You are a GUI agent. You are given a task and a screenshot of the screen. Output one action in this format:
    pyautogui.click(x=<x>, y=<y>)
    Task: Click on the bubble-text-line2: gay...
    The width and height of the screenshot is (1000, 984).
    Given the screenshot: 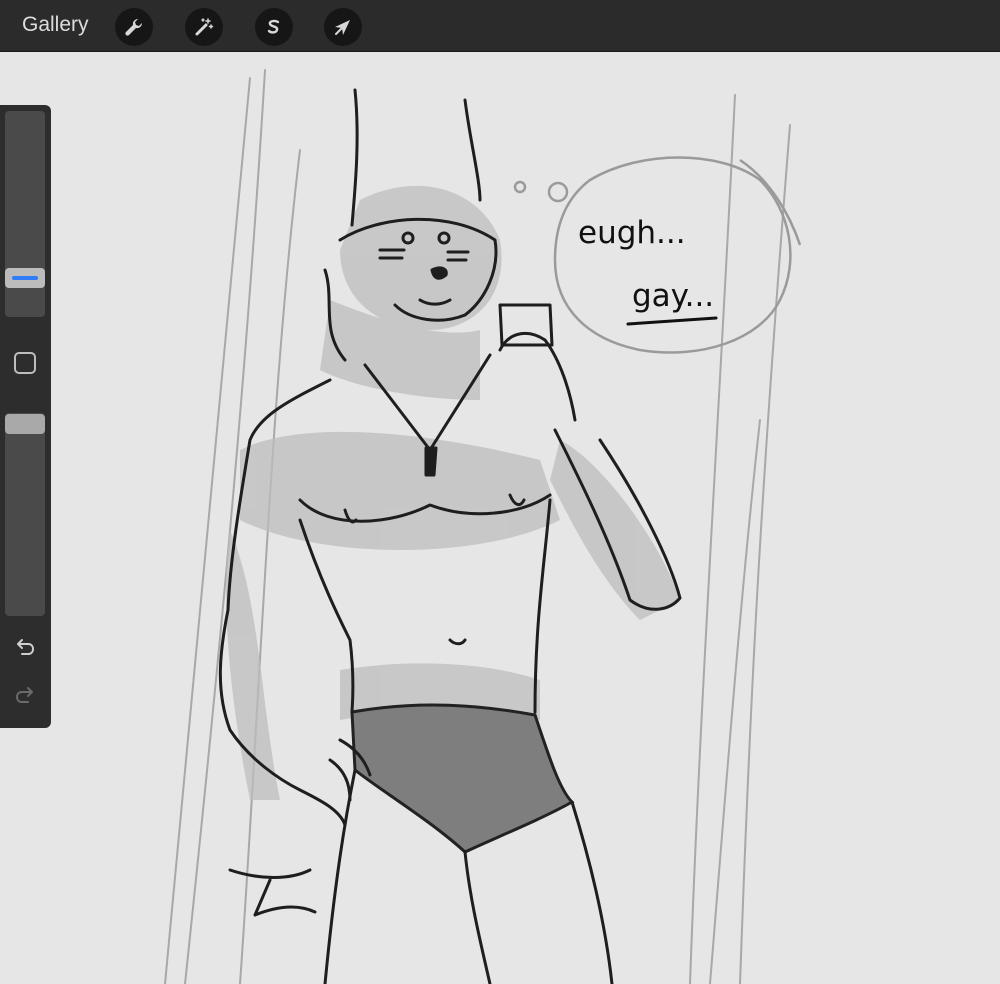 What is the action you would take?
    pyautogui.click(x=673, y=296)
    